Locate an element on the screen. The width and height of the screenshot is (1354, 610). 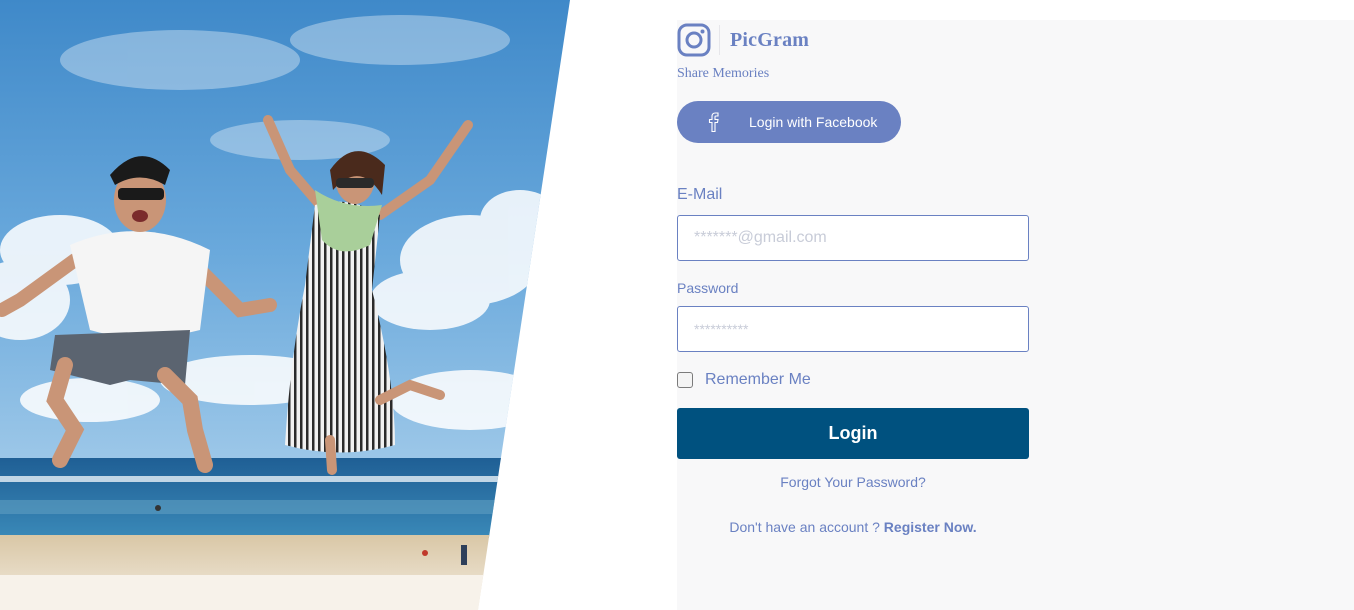
facebook-login-button: Login with Facebook is located at coordinates (789, 122).